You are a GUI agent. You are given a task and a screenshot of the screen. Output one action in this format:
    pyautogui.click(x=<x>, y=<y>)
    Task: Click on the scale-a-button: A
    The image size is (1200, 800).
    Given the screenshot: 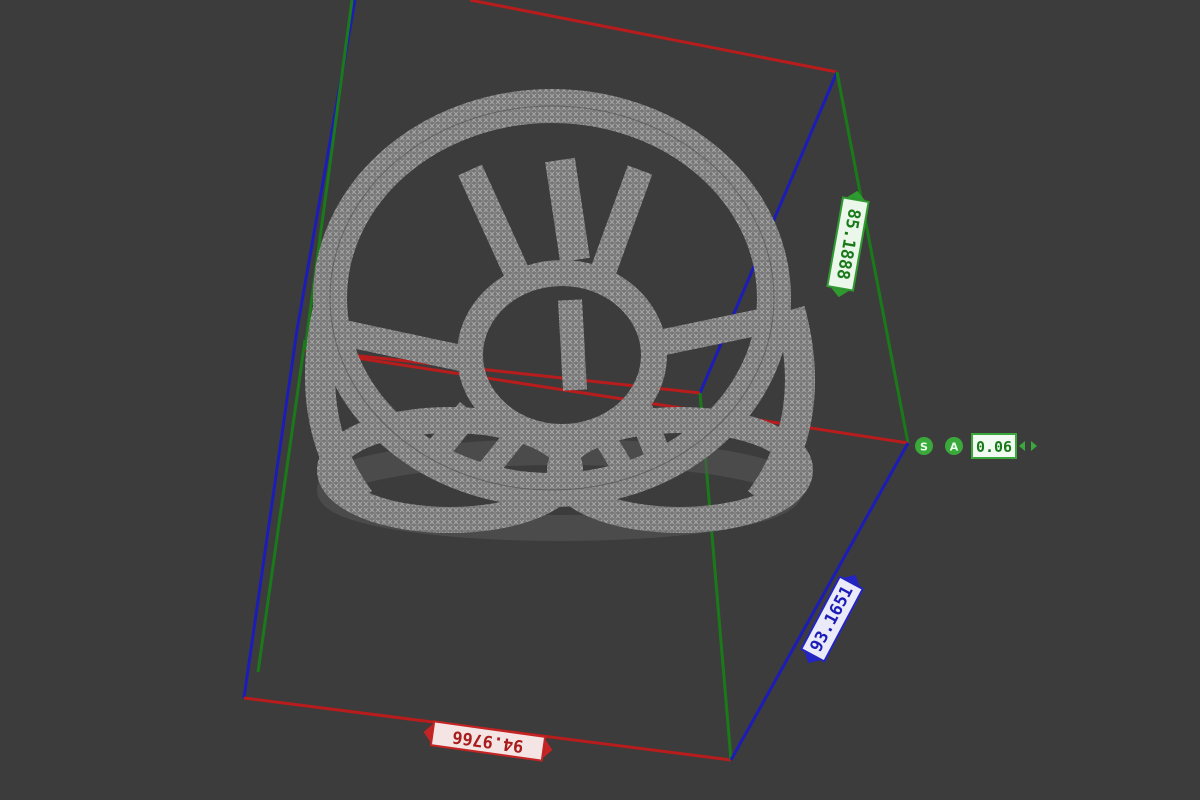 What is the action you would take?
    pyautogui.click(x=954, y=446)
    